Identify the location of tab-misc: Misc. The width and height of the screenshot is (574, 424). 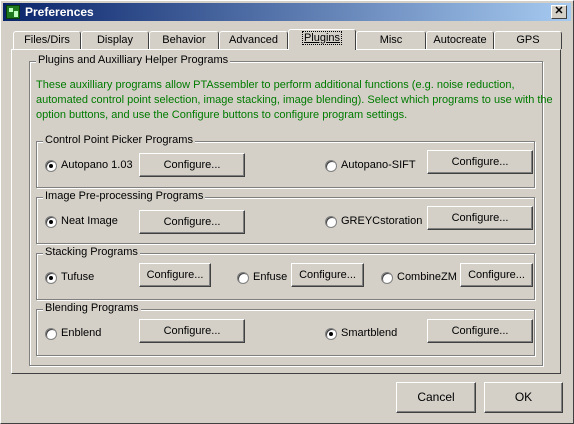
(391, 40).